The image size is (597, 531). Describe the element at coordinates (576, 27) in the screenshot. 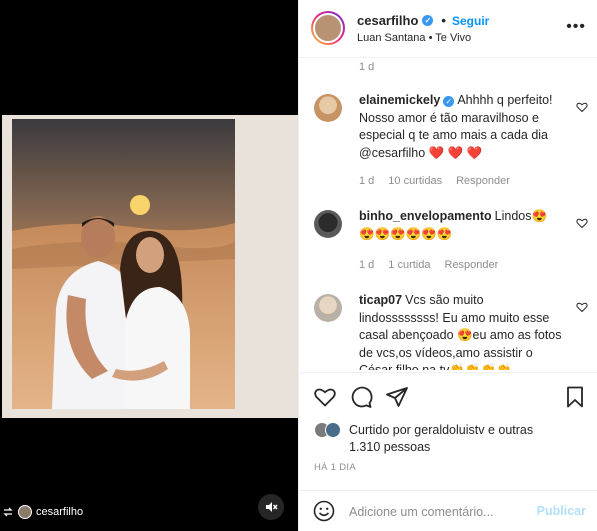

I see `more-options-icon: •••` at that location.